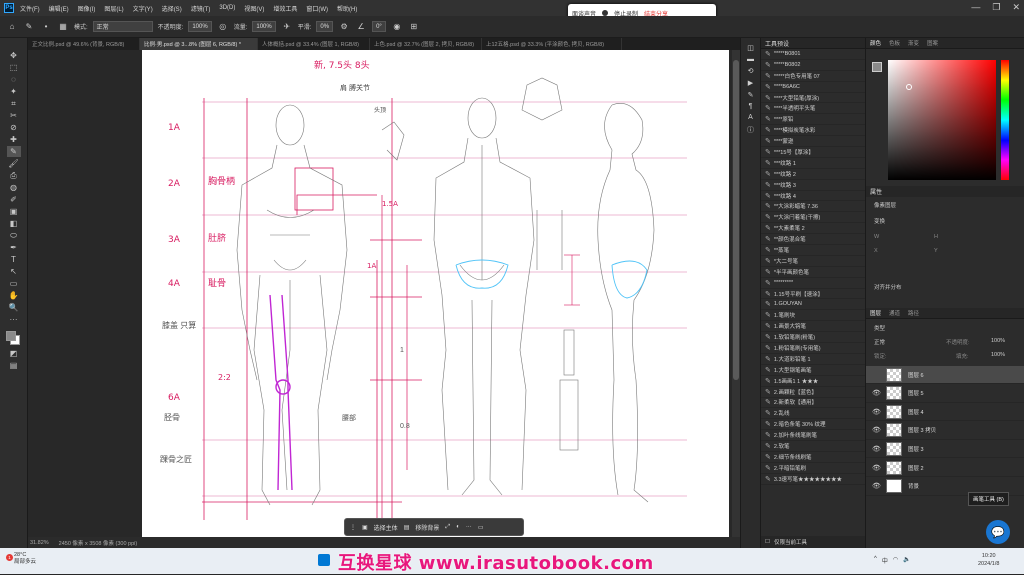 The width and height of the screenshot is (1024, 575). What do you see at coordinates (813, 98) in the screenshot?
I see `preset-item: ✎ ****大型铅笔(厚涂)` at bounding box center [813, 98].